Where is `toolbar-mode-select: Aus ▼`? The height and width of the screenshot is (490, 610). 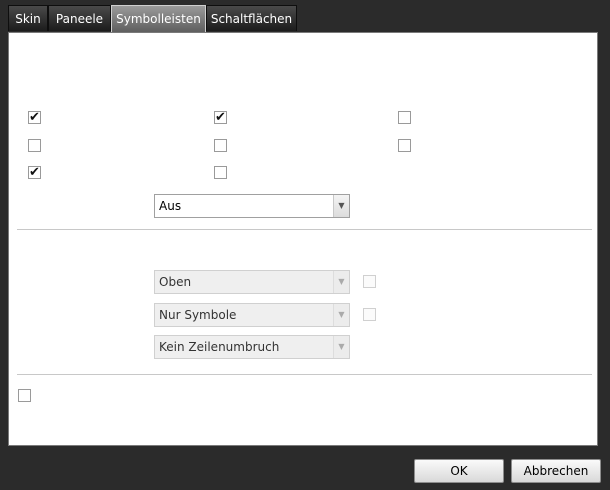 toolbar-mode-select: Aus ▼ is located at coordinates (252, 206).